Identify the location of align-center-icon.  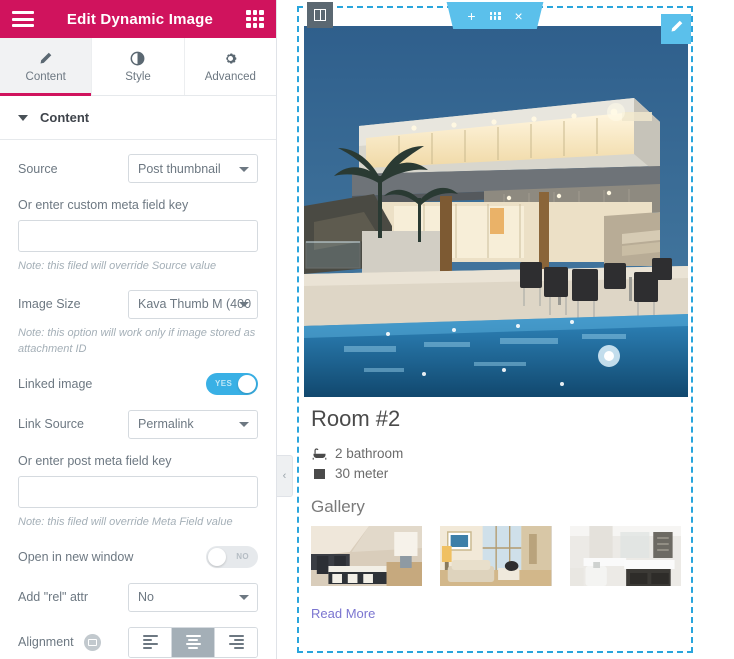
(193, 642).